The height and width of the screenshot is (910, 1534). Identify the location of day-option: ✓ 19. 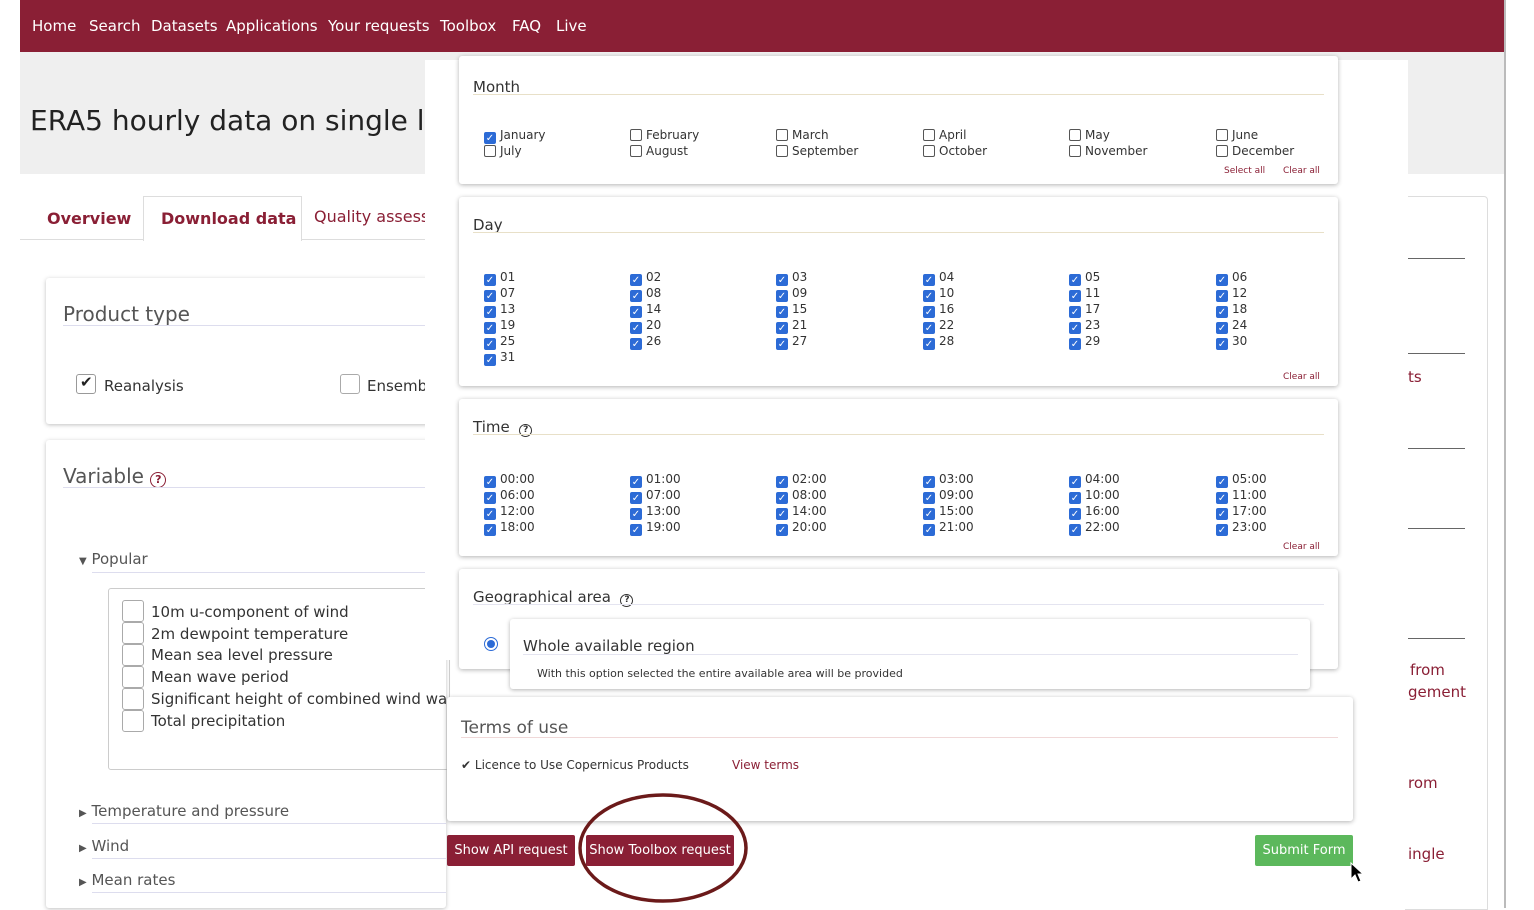
(499, 326).